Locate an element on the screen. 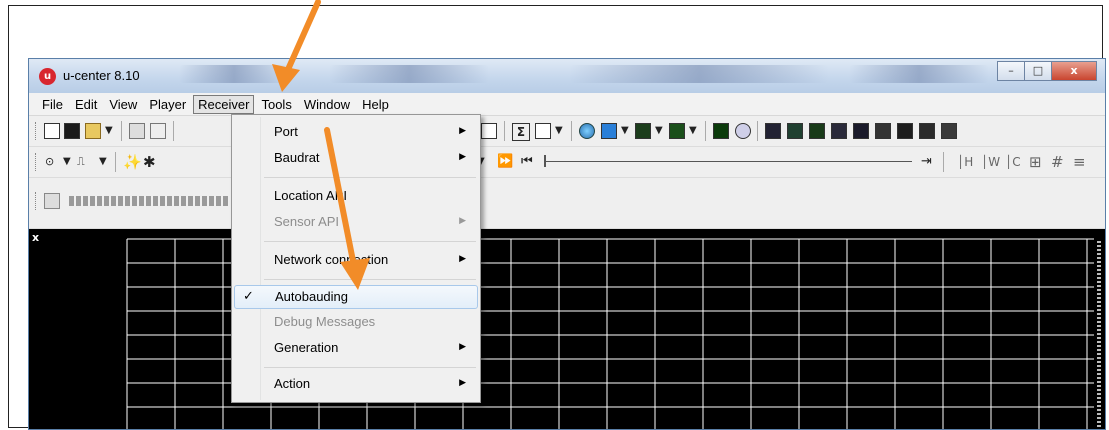 The height and width of the screenshot is (430, 1109). menu-item-autobauding: ✓ Autobauding is located at coordinates (356, 297).